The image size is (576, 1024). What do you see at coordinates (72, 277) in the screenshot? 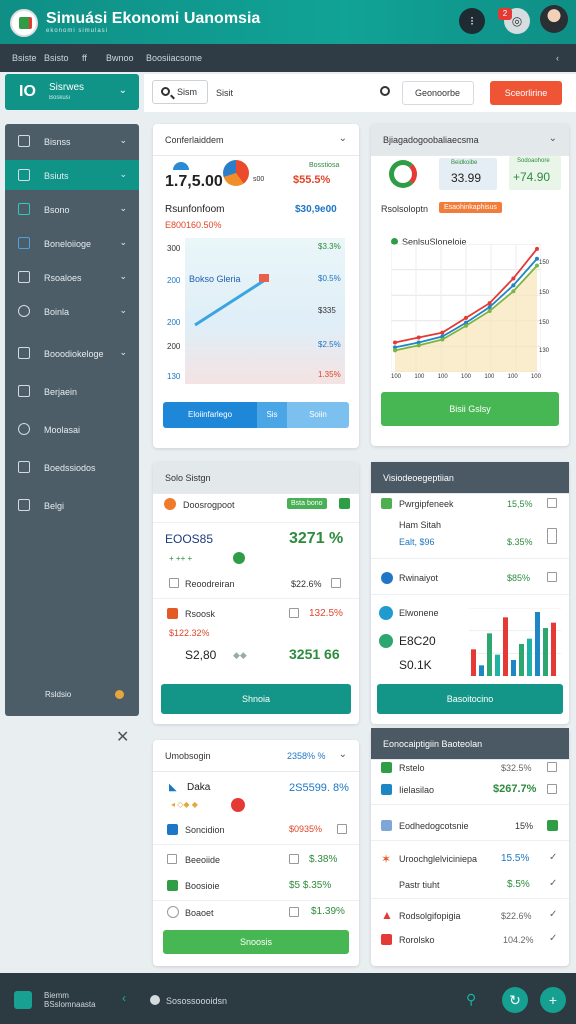
I see `sidebar-item: Rsoaloes ⌄` at bounding box center [72, 277].